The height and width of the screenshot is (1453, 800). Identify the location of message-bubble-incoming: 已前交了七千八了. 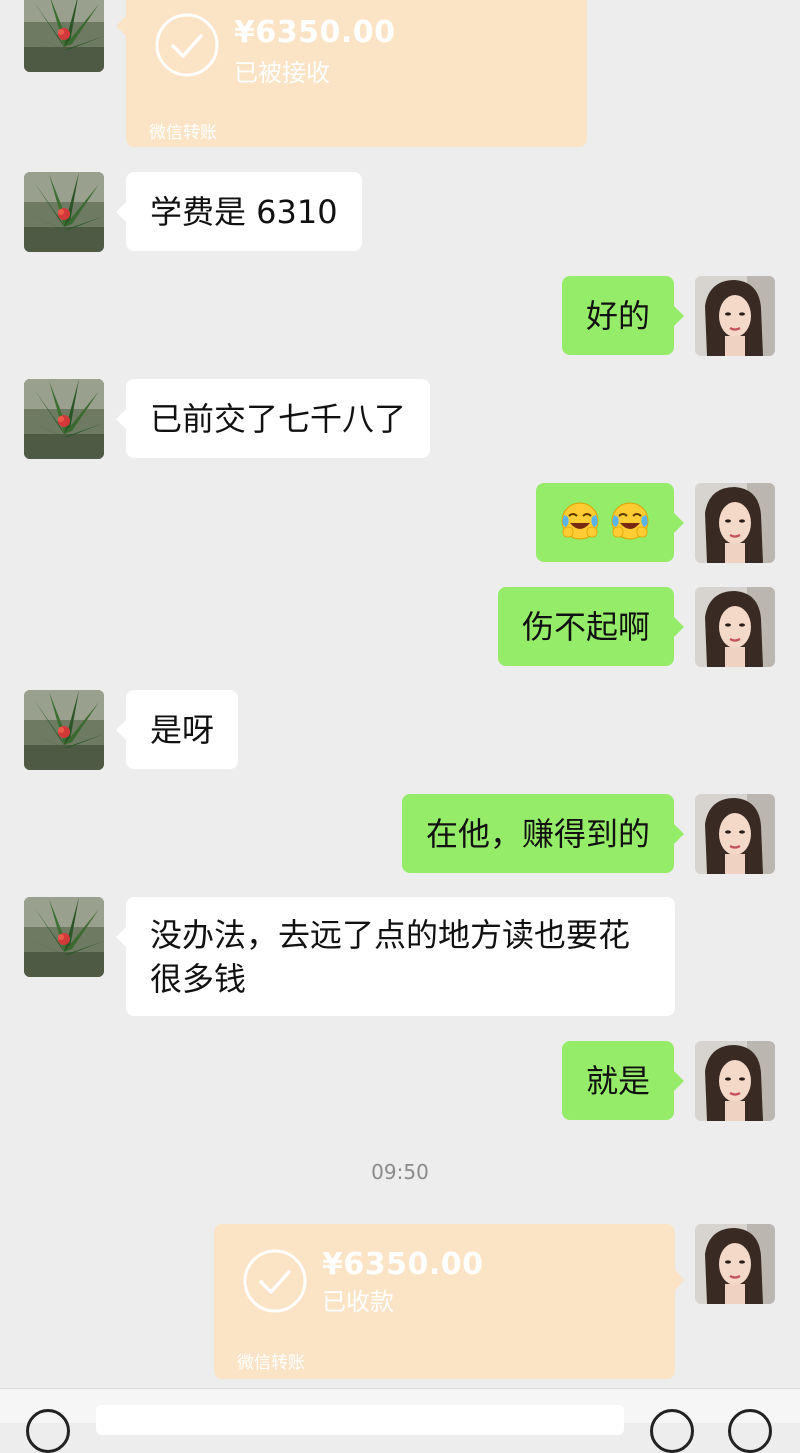
(273, 418).